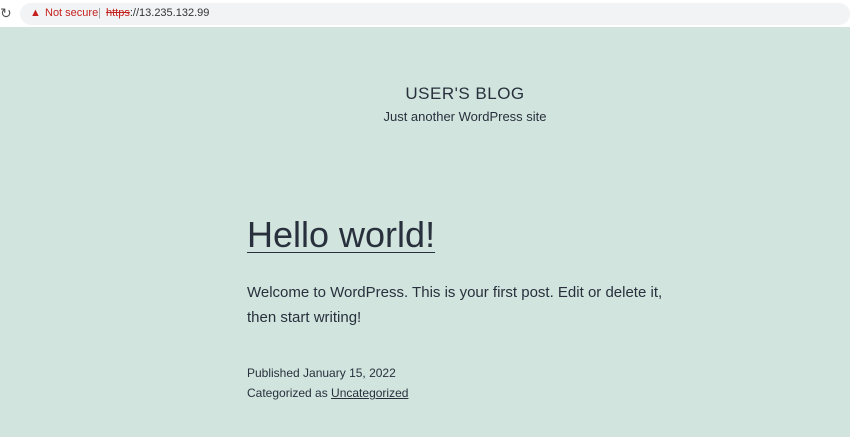 The image size is (850, 437). I want to click on url-host: ://13.235.132.99, so click(169, 13).